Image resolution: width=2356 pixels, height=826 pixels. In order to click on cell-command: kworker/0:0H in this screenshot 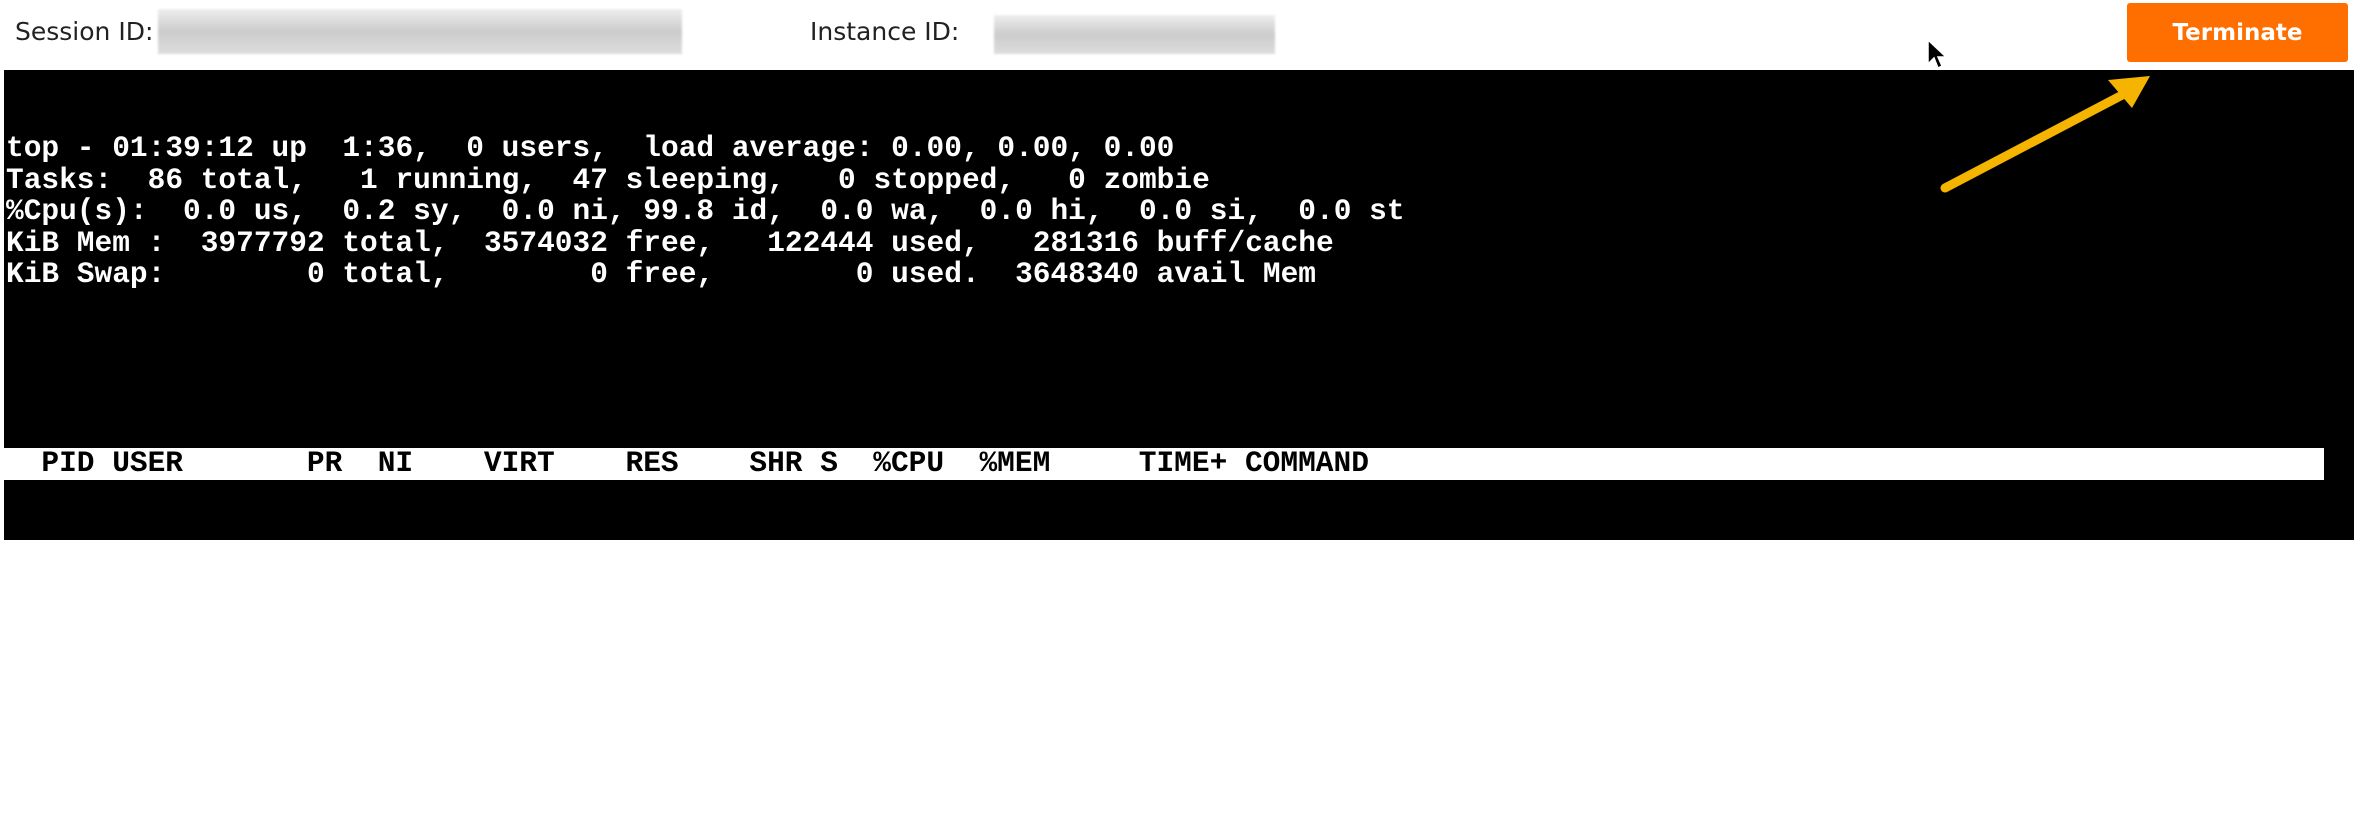, I will do `click(1351, 620)`.